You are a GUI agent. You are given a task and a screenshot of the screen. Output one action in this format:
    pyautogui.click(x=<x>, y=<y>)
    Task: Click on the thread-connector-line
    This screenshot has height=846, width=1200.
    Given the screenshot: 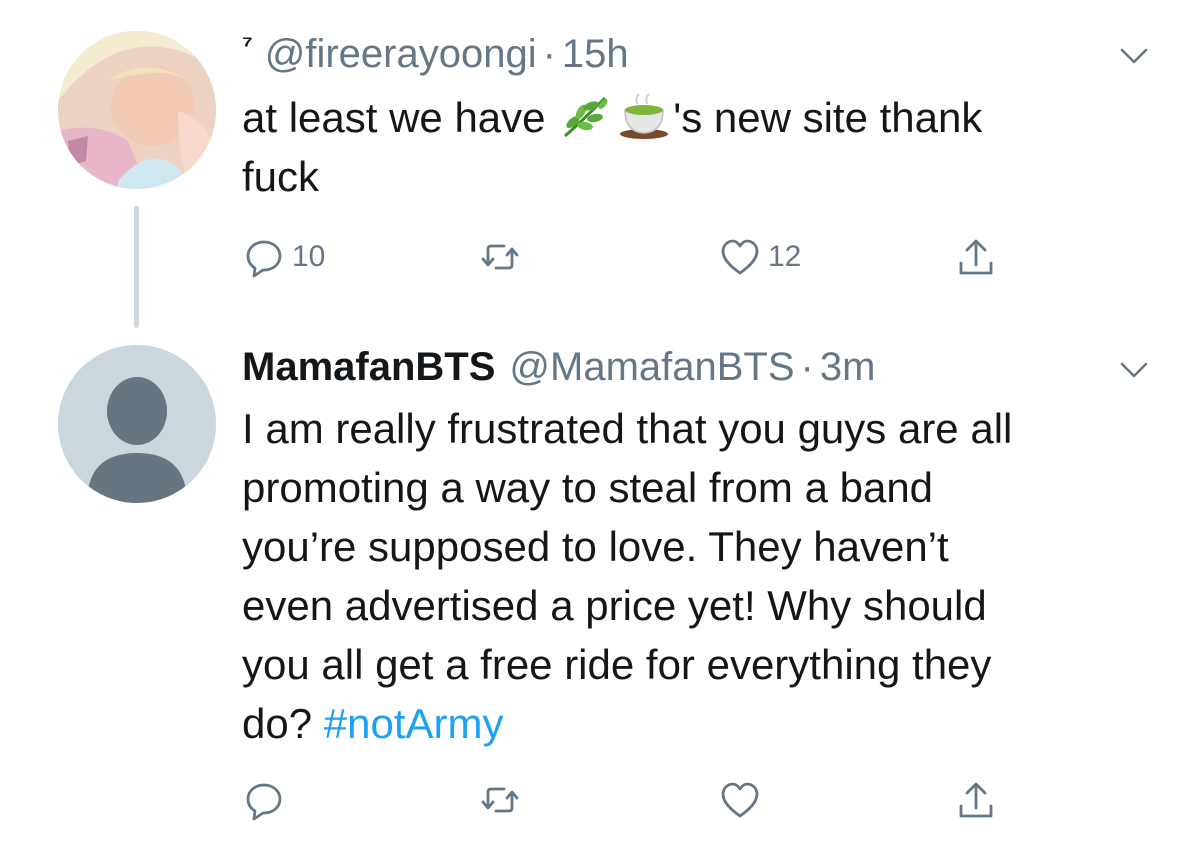 What is the action you would take?
    pyautogui.click(x=136, y=267)
    